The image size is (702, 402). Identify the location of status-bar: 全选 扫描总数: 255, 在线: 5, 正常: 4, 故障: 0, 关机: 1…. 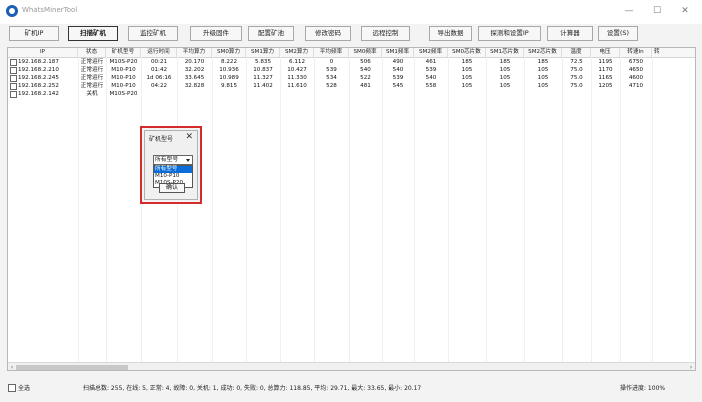
(351, 388).